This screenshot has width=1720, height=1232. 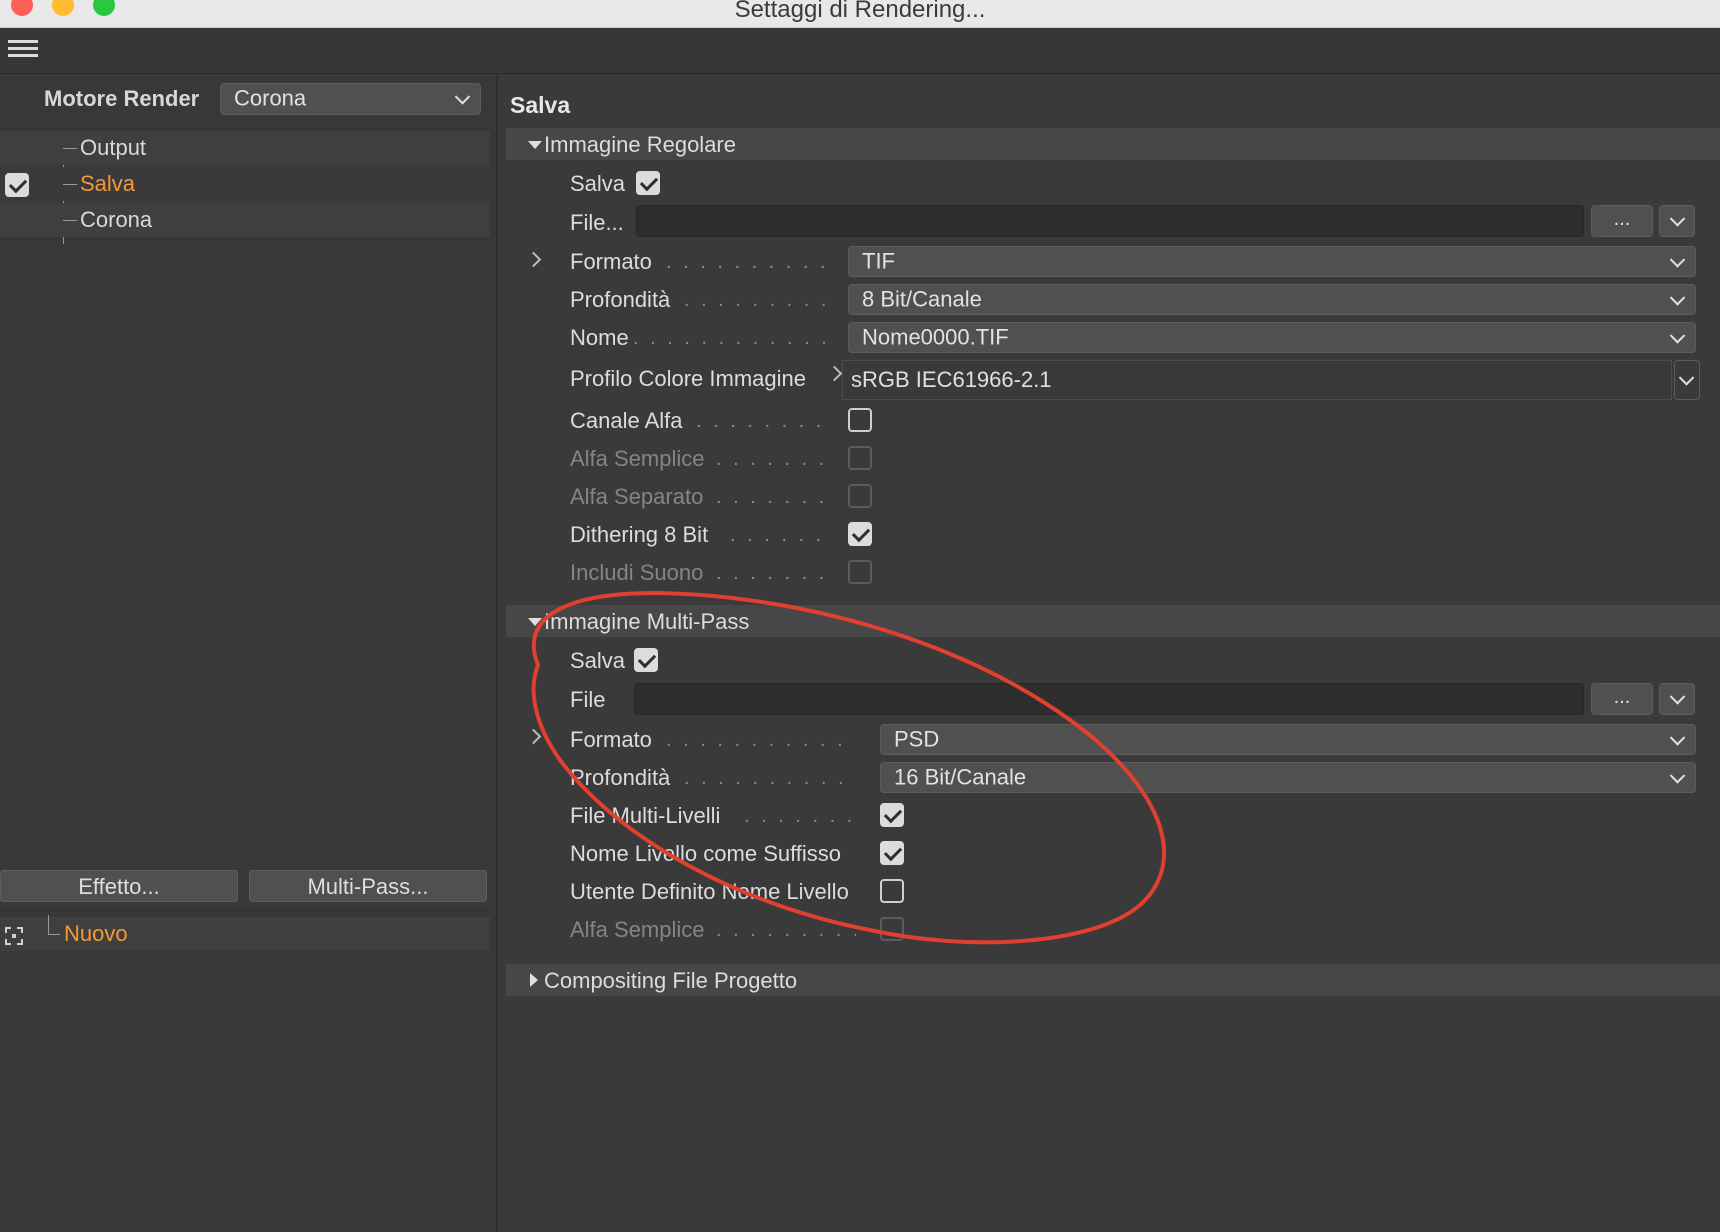 I want to click on regular-save-checkbox, so click(x=648, y=183).